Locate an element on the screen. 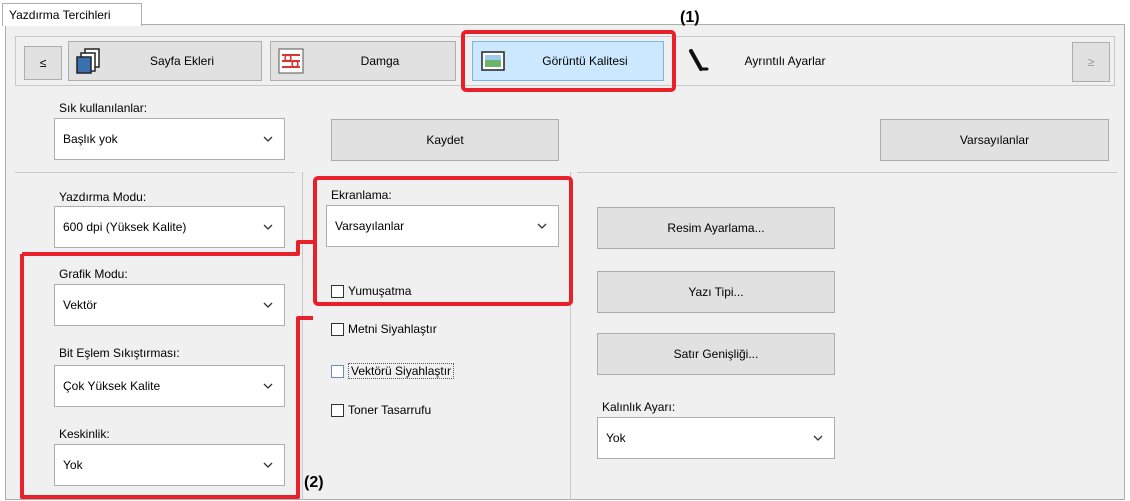 The image size is (1130, 501). window-tab-title: Yazdırma Tercihleri is located at coordinates (60, 15).